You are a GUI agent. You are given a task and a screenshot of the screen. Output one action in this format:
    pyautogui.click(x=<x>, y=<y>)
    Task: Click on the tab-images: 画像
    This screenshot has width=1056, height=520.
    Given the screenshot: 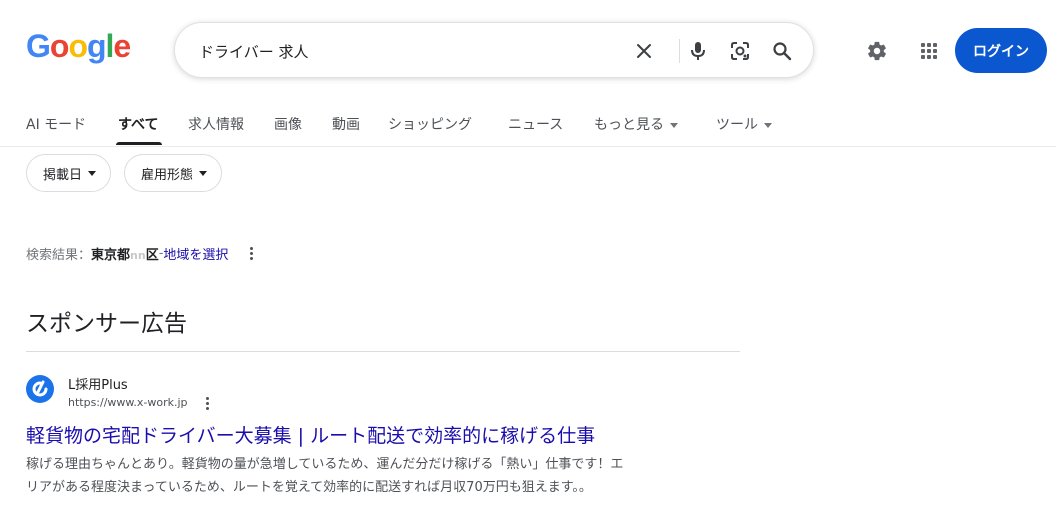 What is the action you would take?
    pyautogui.click(x=288, y=124)
    